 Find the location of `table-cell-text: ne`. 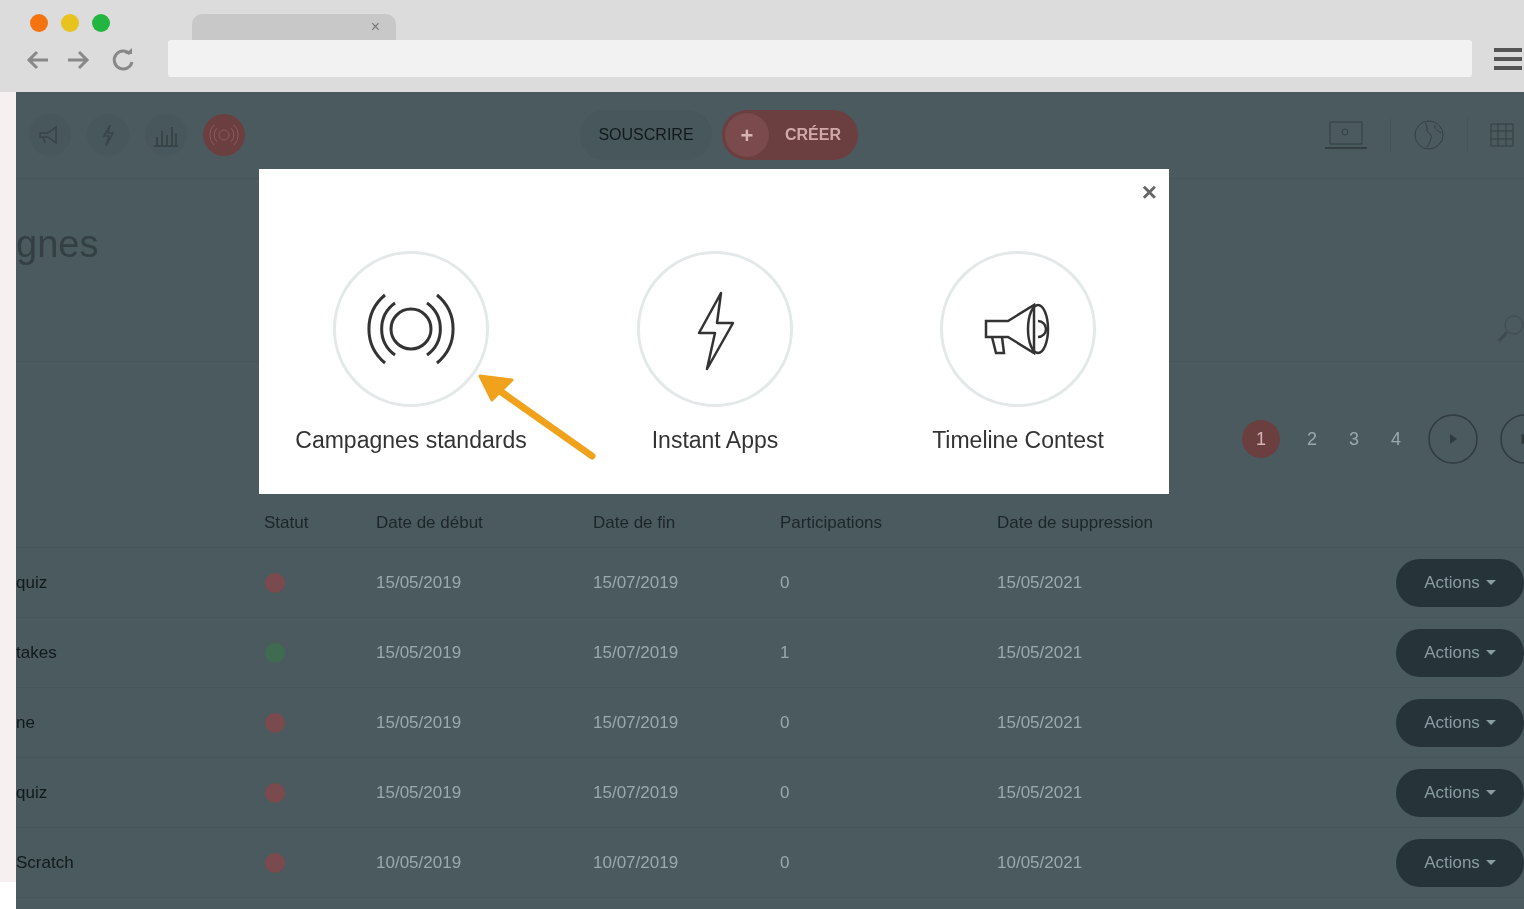

table-cell-text: ne is located at coordinates (26, 722).